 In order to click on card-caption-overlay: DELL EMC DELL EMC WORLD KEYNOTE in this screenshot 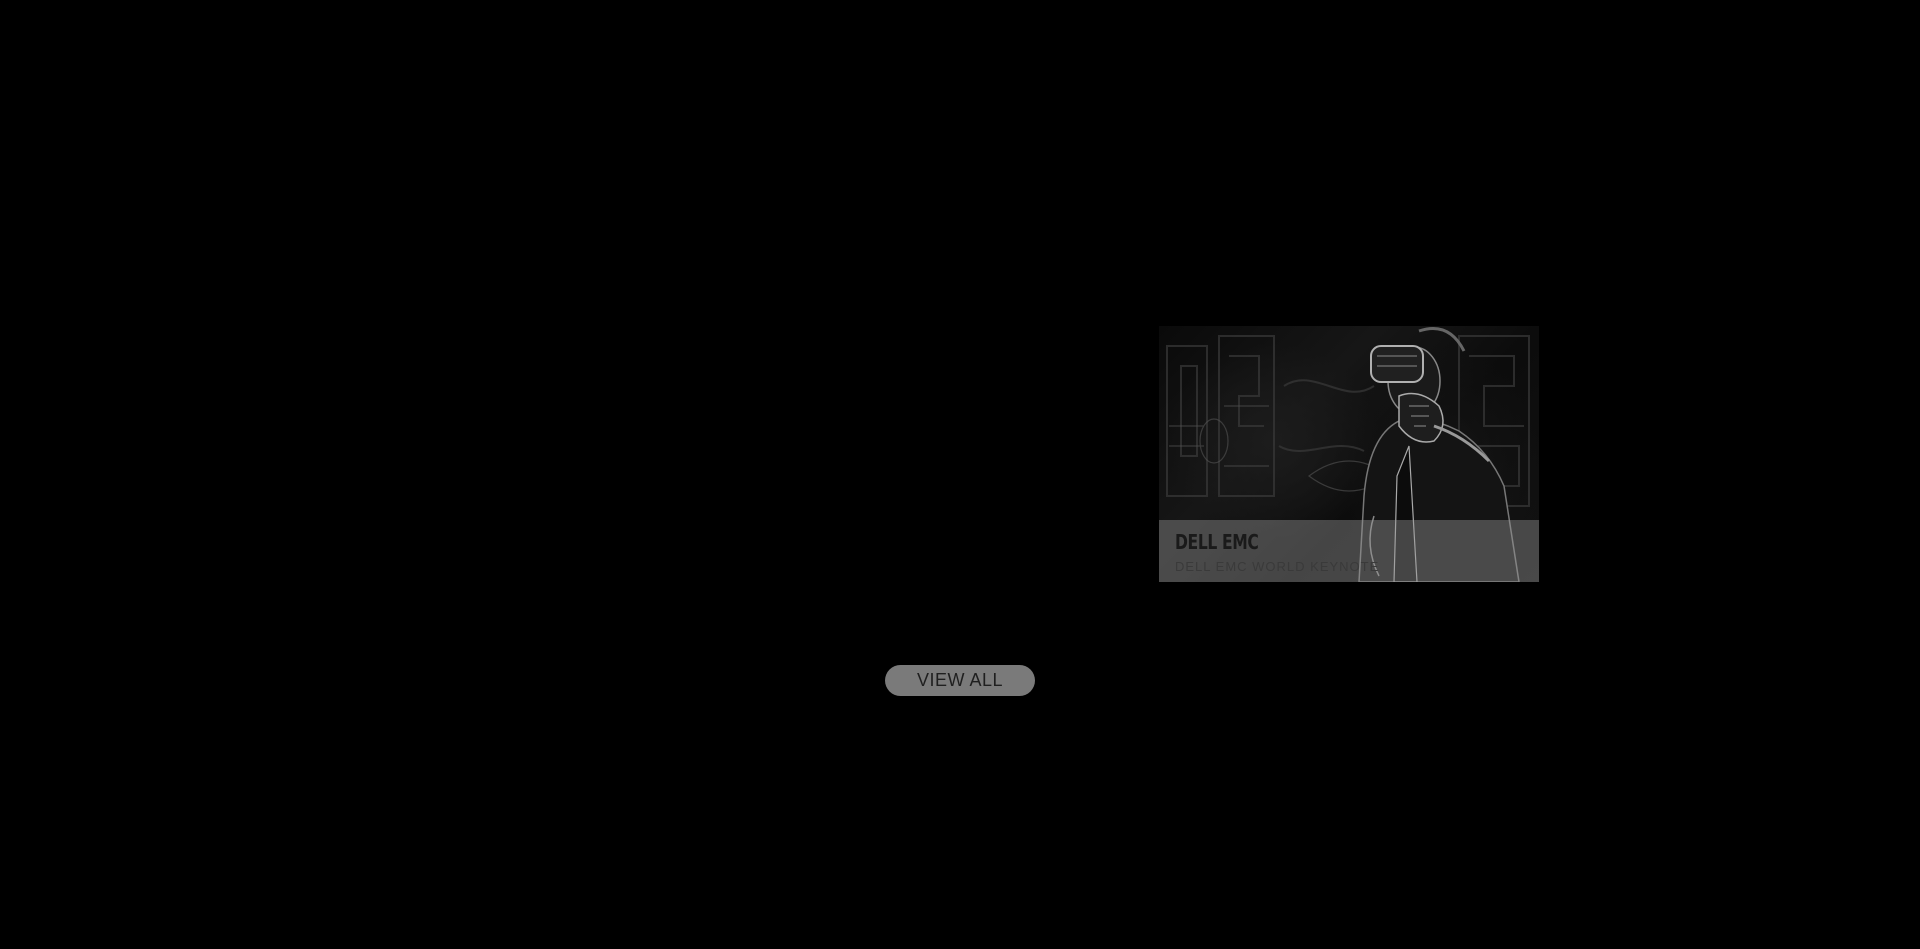, I will do `click(1349, 551)`.